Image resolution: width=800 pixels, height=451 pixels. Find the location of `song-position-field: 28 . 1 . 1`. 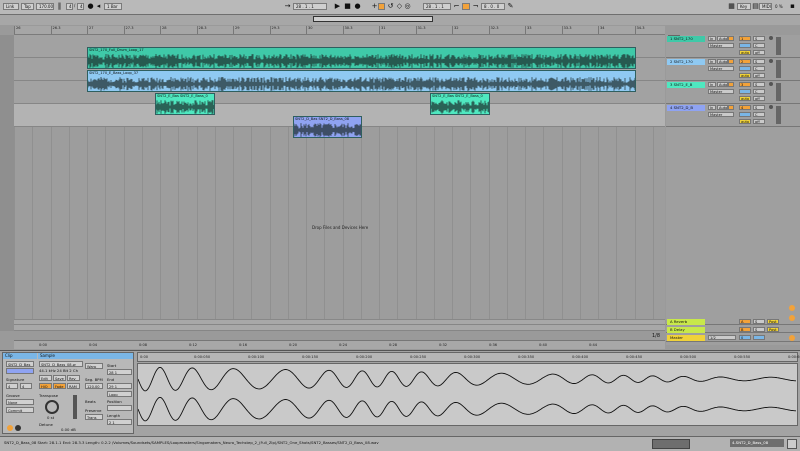

song-position-field: 28 . 1 . 1 is located at coordinates (310, 6).